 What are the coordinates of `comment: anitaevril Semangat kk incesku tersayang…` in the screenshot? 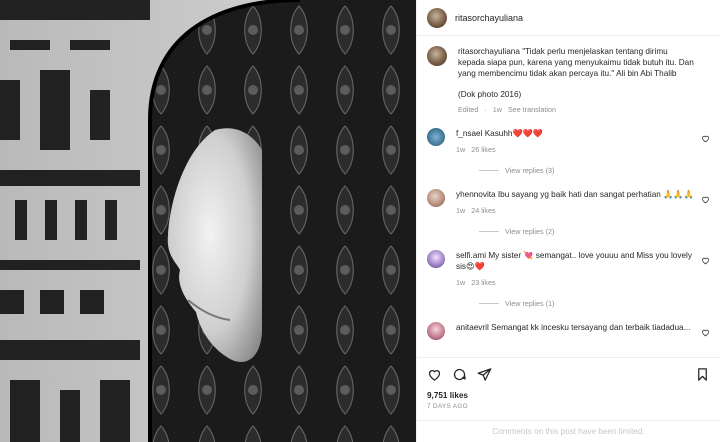 It's located at (568, 331).